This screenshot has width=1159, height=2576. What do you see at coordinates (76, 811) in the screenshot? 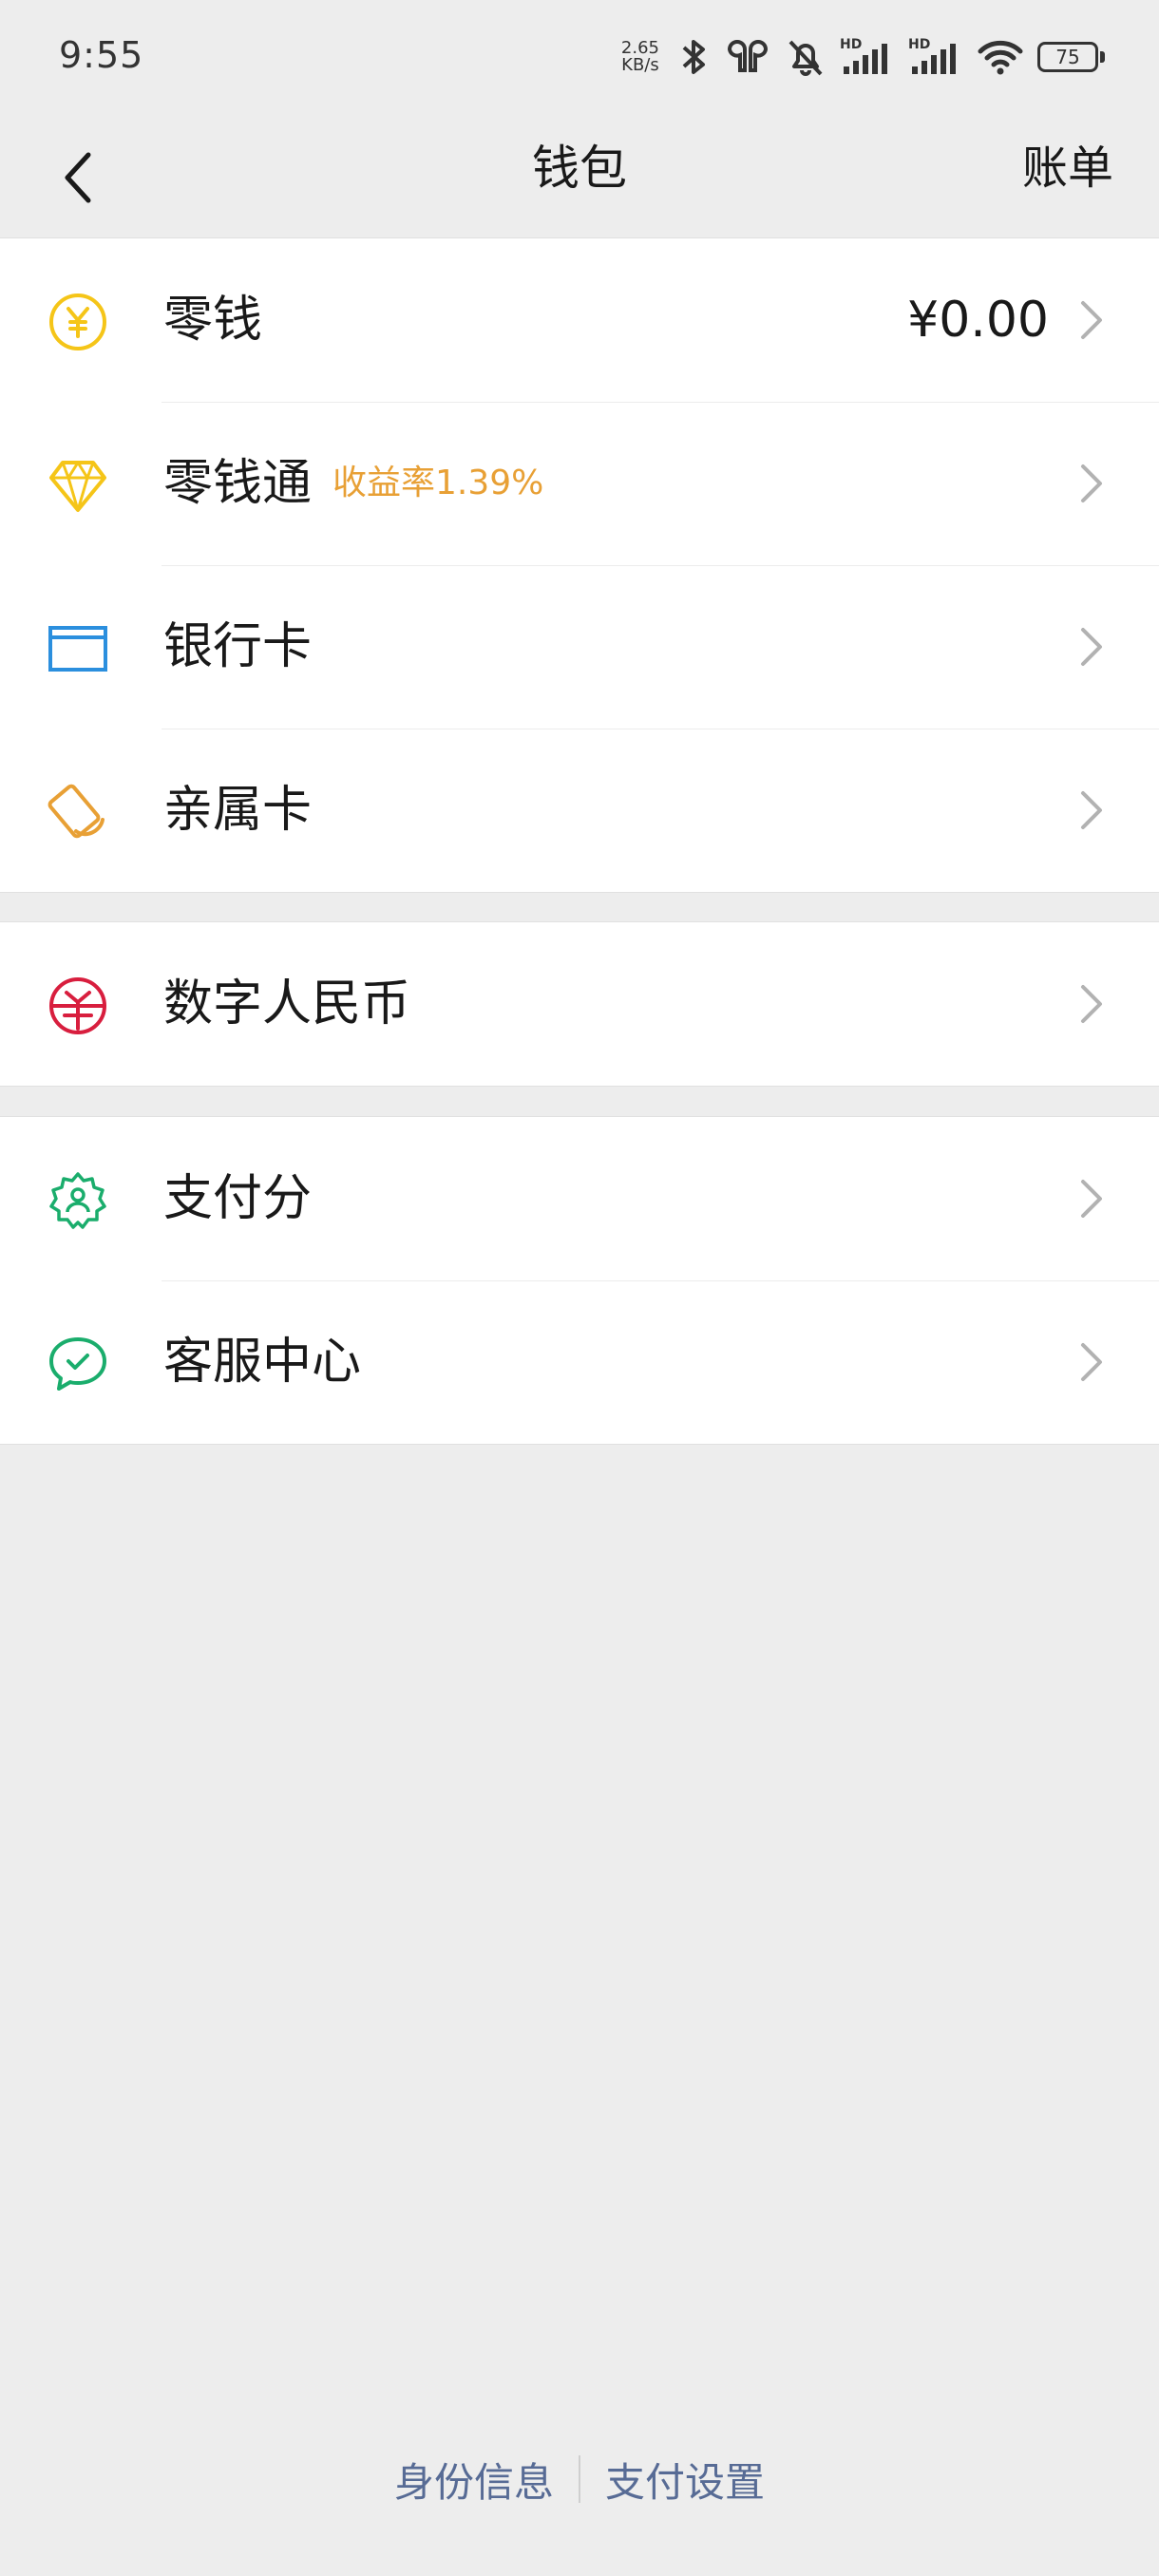
I see `family-card-icon` at bounding box center [76, 811].